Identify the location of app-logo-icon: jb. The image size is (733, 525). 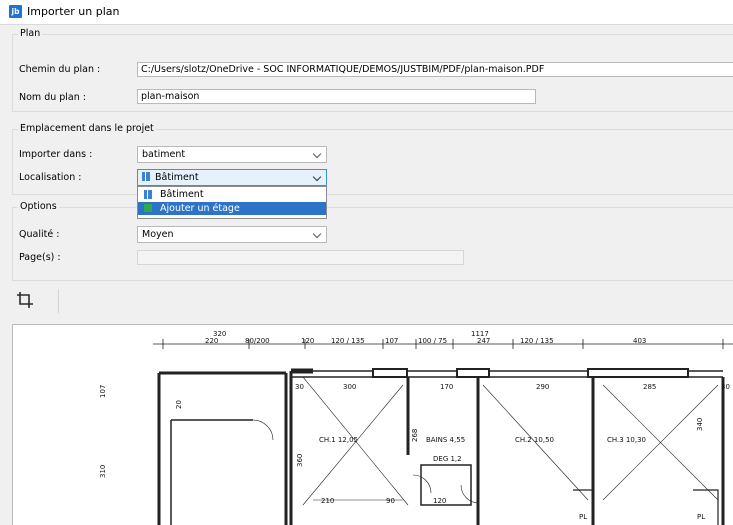
(15, 11).